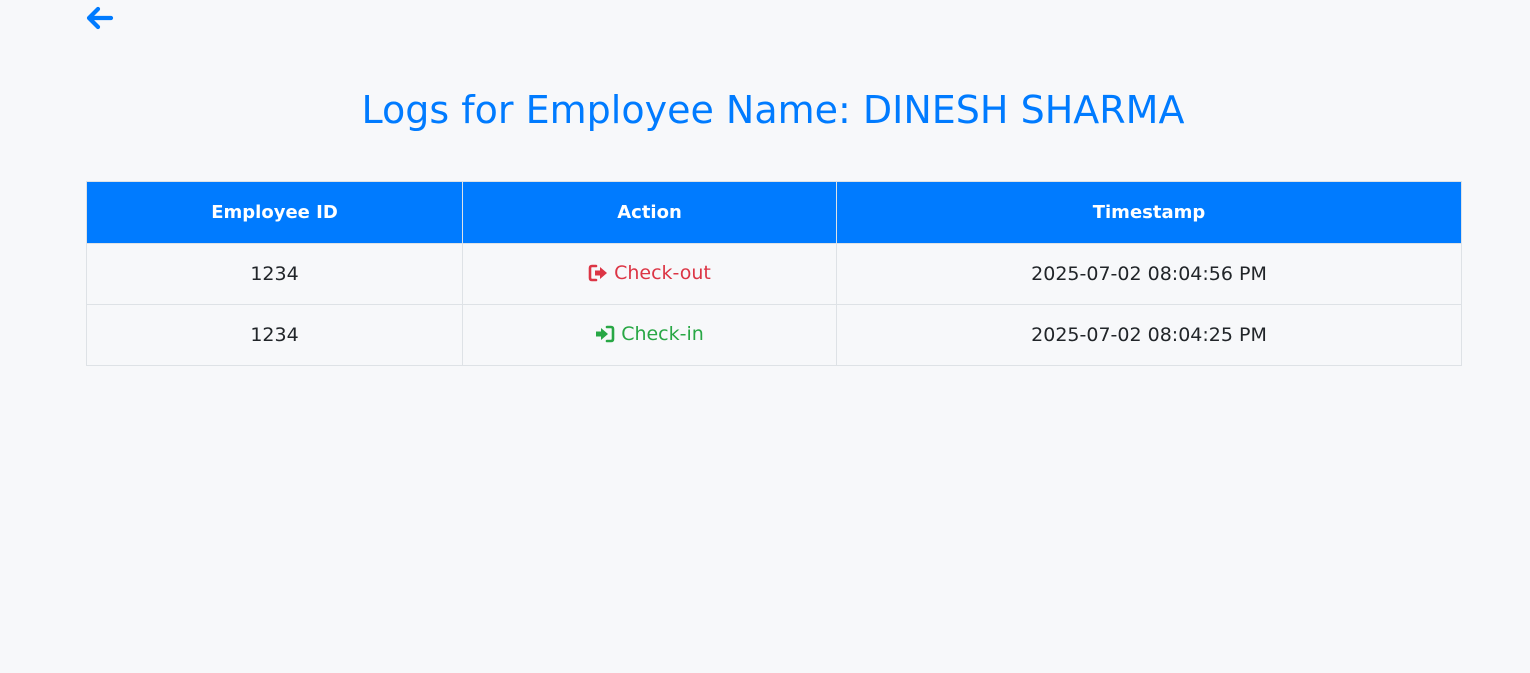 The image size is (1530, 673). Describe the element at coordinates (1149, 274) in the screenshot. I see `timestamp-cell: 2025-07-02 08:04:56 PM` at that location.